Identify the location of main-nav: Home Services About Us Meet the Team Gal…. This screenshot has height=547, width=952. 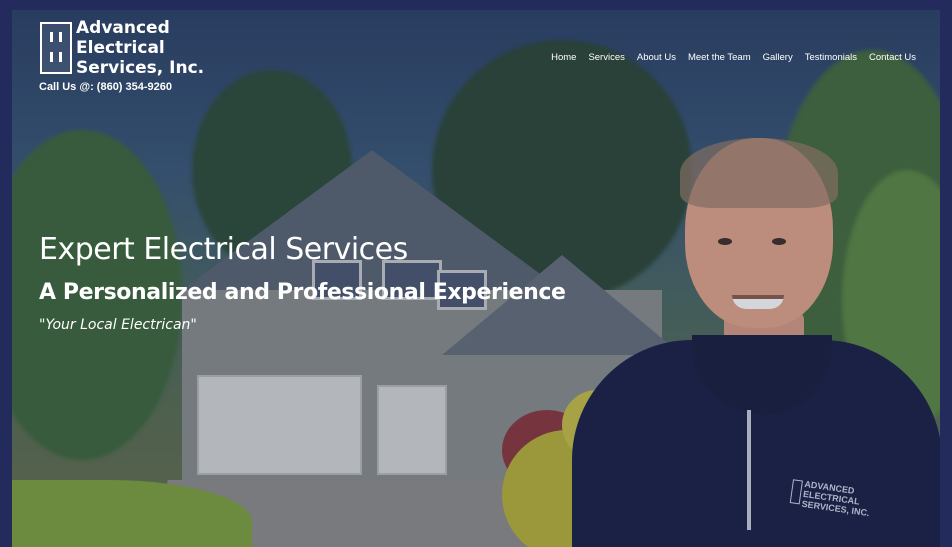
(733, 57).